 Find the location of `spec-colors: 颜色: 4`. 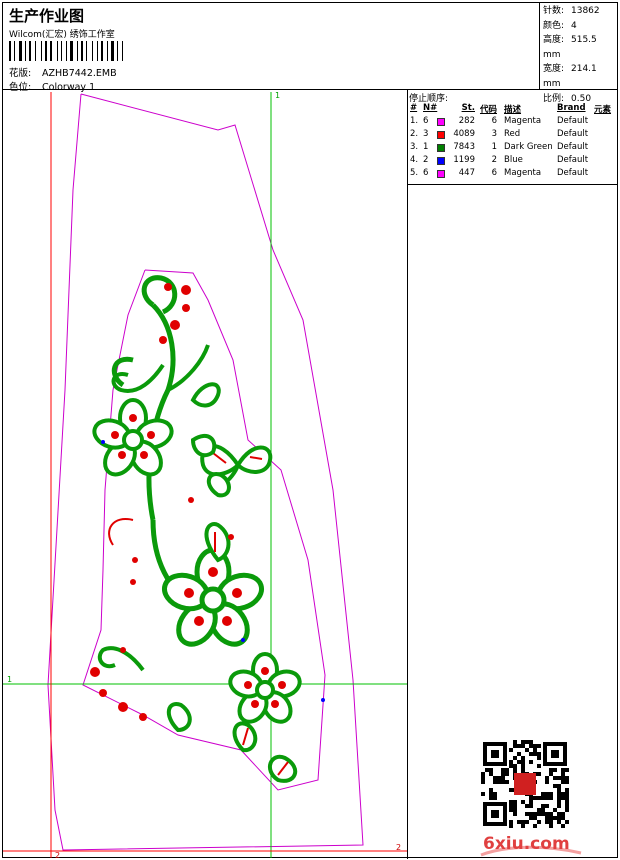

spec-colors: 颜色: 4 is located at coordinates (560, 25).